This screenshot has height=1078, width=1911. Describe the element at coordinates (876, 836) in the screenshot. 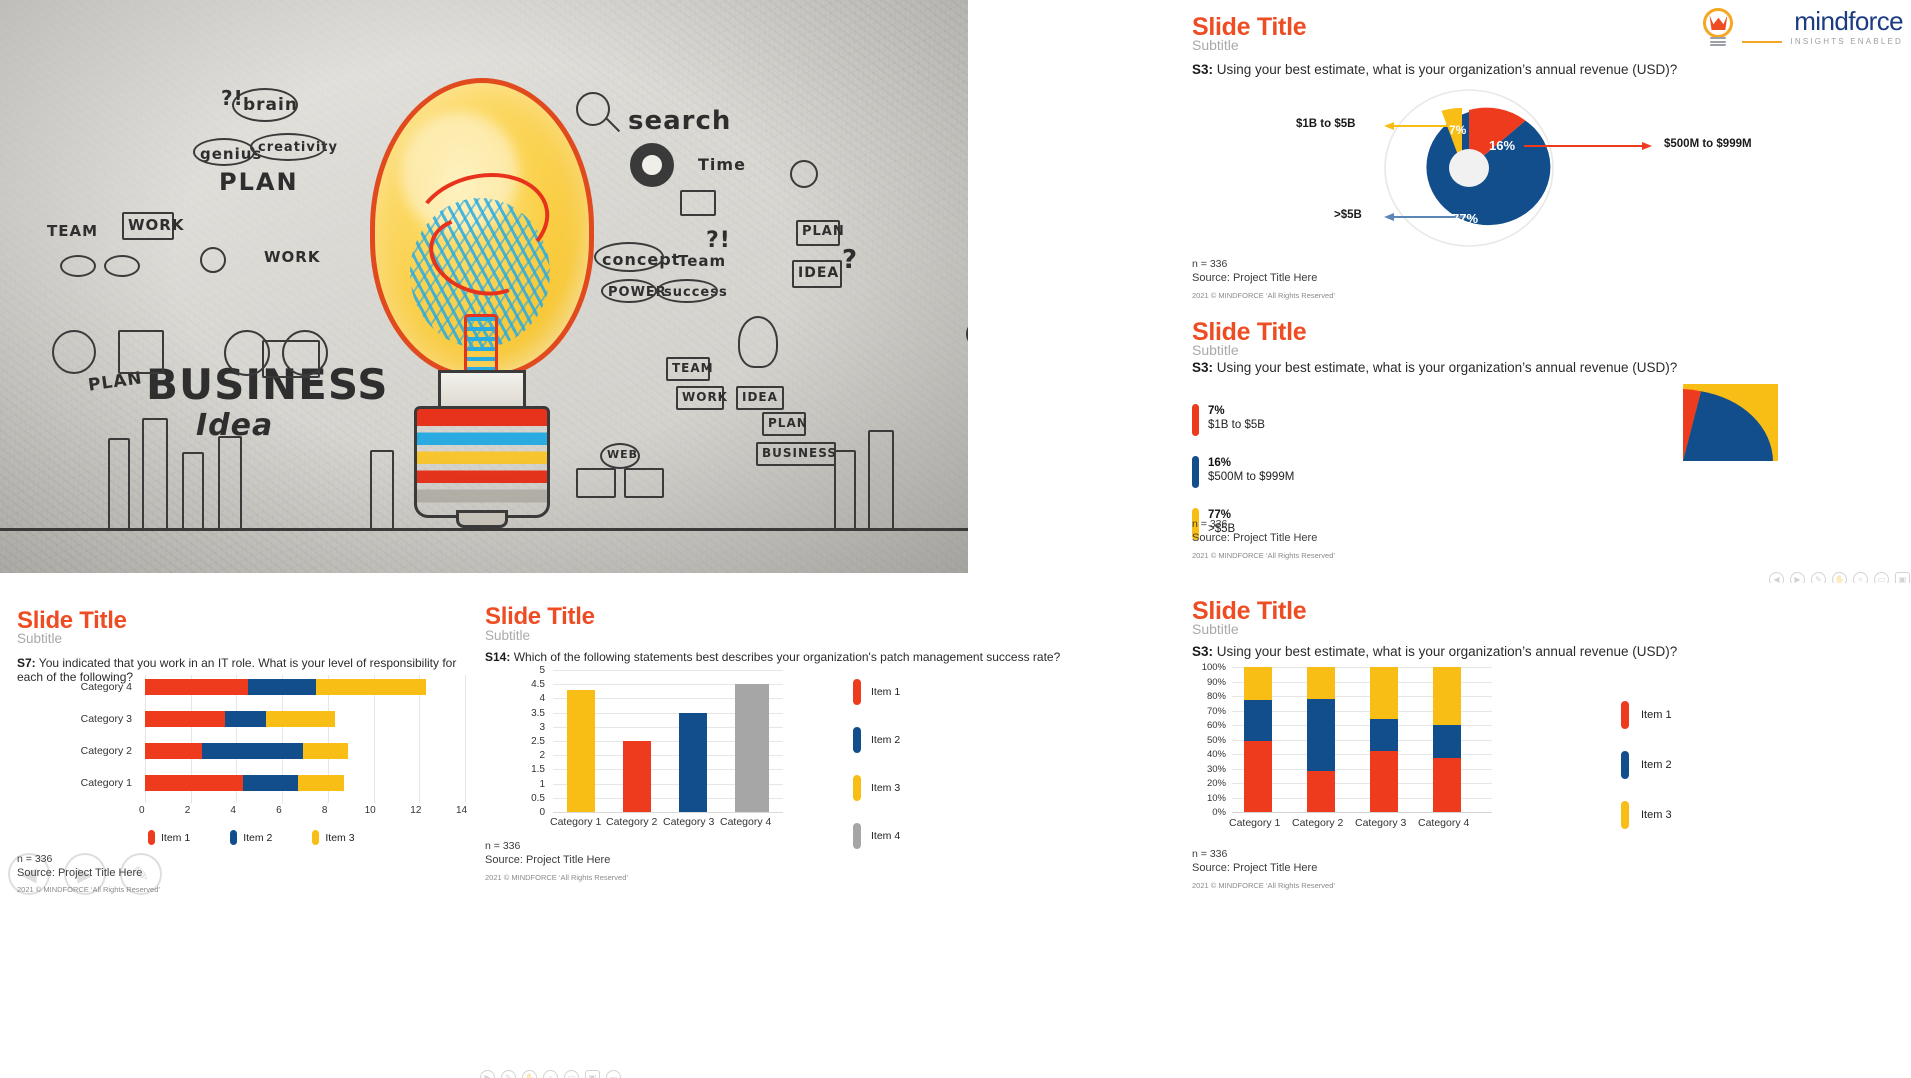

I see `legend-item: Item 4` at that location.